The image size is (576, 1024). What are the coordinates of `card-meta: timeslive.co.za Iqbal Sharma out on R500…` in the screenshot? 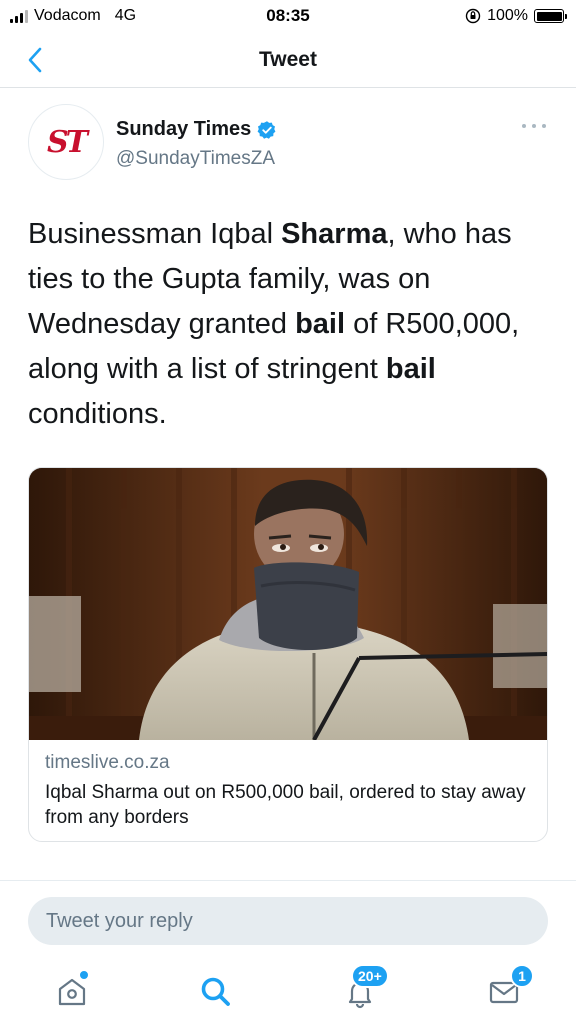 It's located at (288, 785).